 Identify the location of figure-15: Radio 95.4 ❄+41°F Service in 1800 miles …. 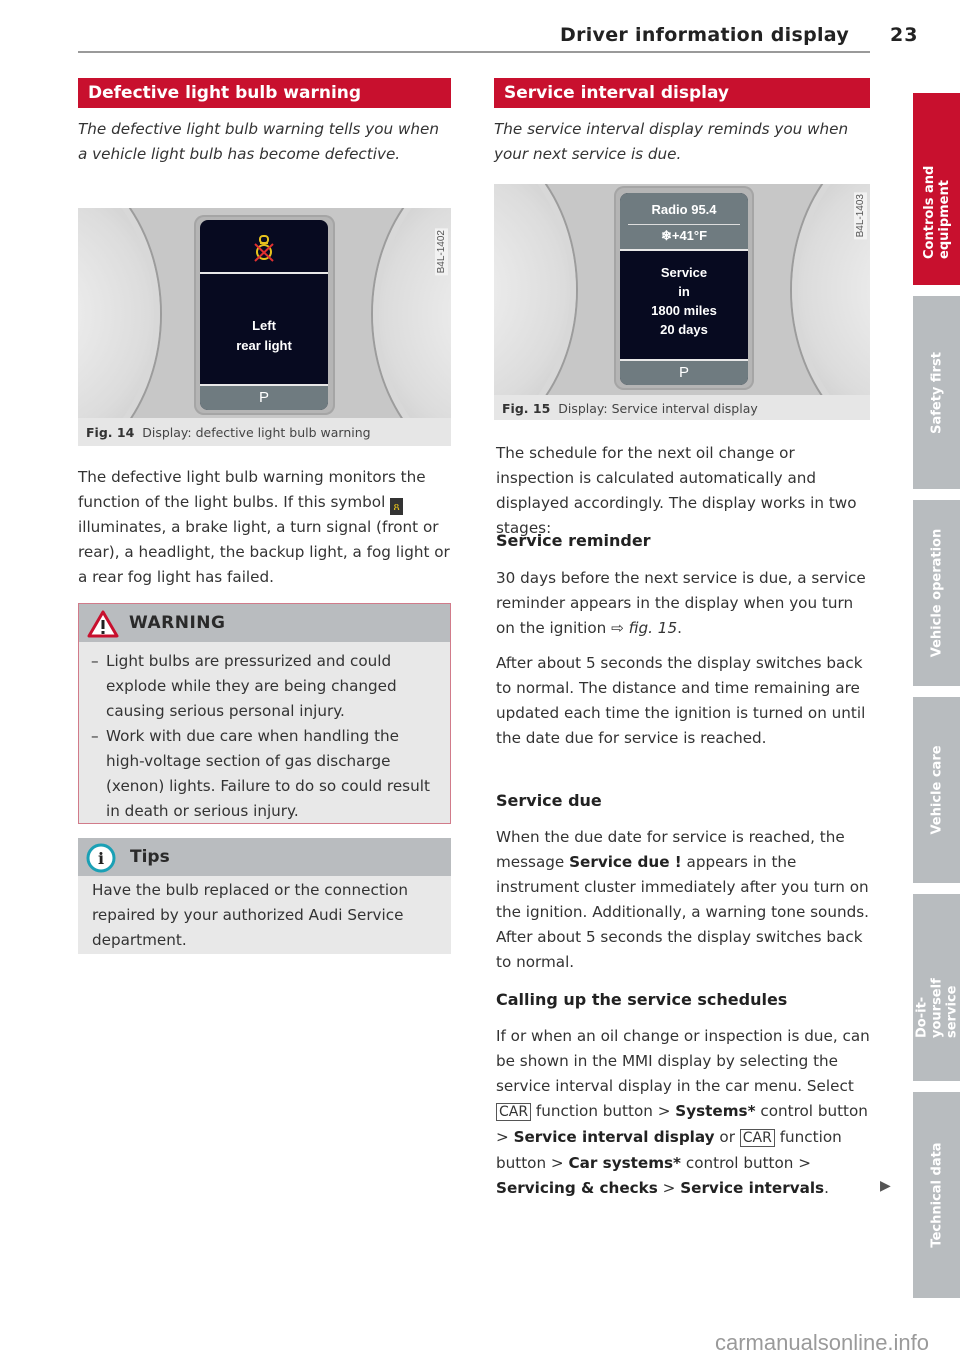
(682, 302).